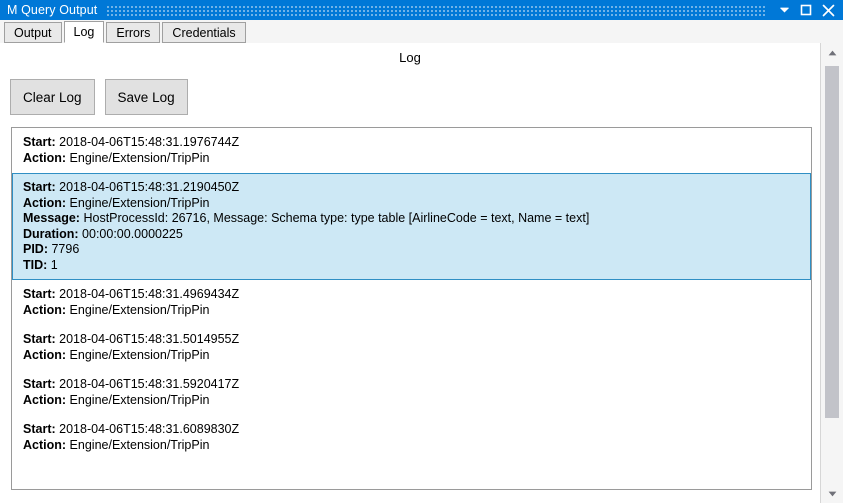 This screenshot has width=843, height=503. I want to click on tid-label: TID:, so click(35, 264).